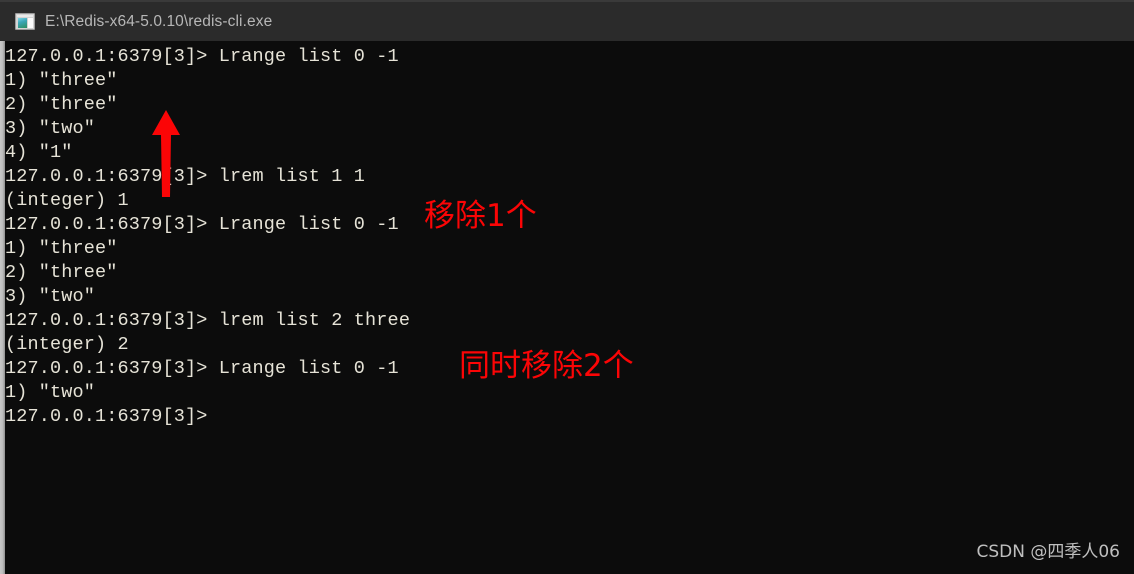  What do you see at coordinates (166, 153) in the screenshot?
I see `red-up-arrow-icon` at bounding box center [166, 153].